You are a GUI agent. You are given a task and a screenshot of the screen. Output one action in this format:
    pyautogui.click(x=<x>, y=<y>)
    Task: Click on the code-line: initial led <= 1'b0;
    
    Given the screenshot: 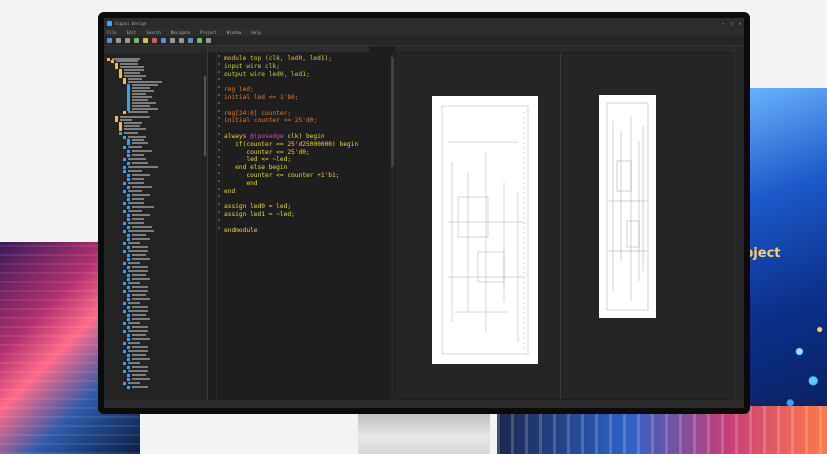 What is the action you would take?
    pyautogui.click(x=291, y=98)
    